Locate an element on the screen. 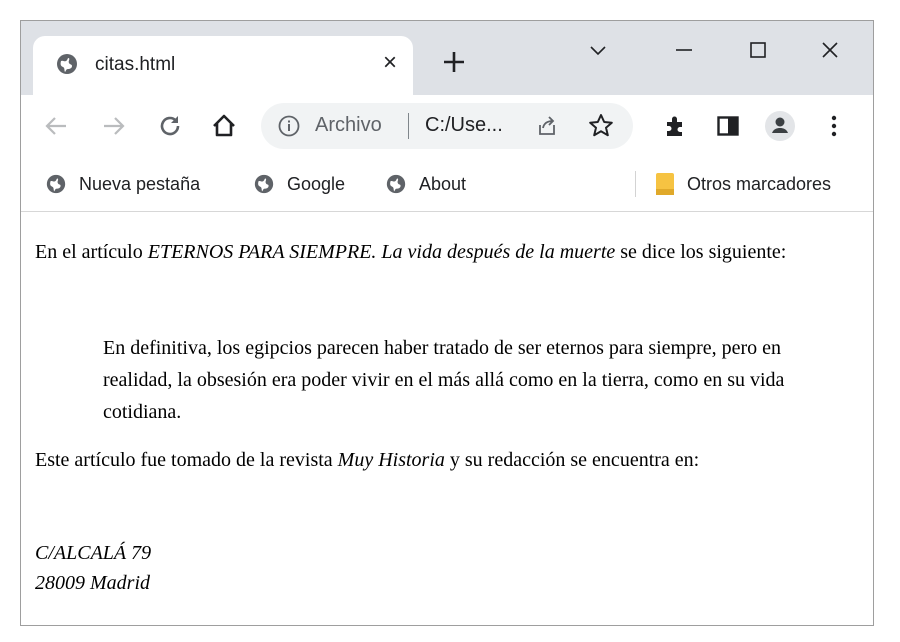  scheme-label: Archivo is located at coordinates (348, 125).